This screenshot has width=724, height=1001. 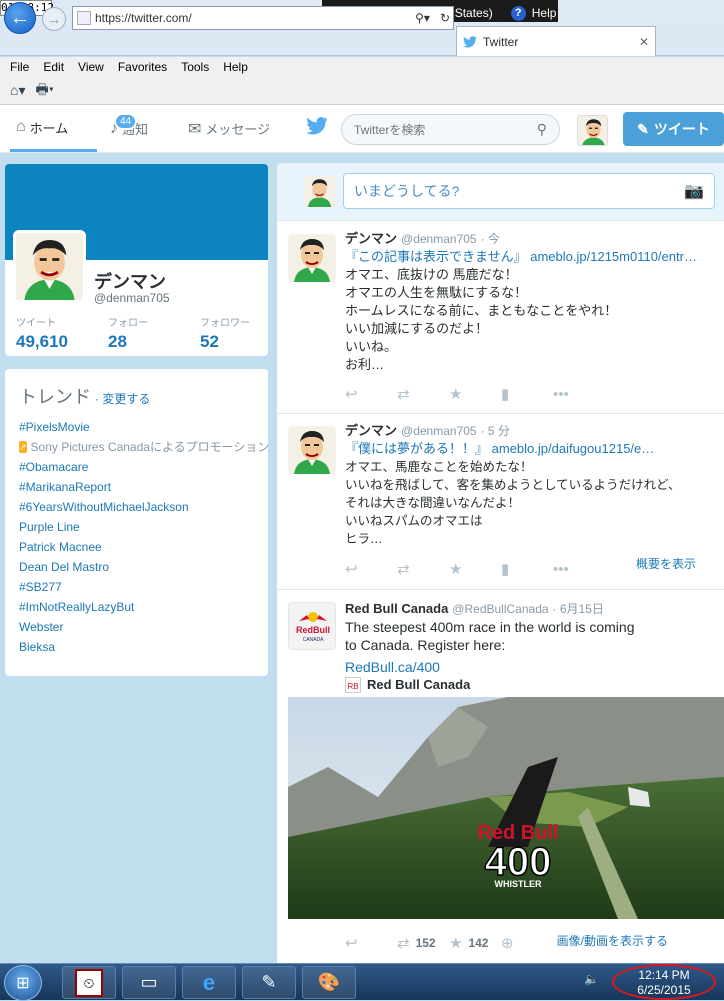 What do you see at coordinates (532, 667) in the screenshot?
I see `tweet-link: RedBull.ca/400` at bounding box center [532, 667].